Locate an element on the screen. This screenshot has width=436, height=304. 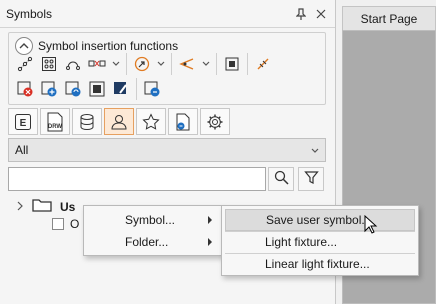
tab-user is located at coordinates (119, 121).